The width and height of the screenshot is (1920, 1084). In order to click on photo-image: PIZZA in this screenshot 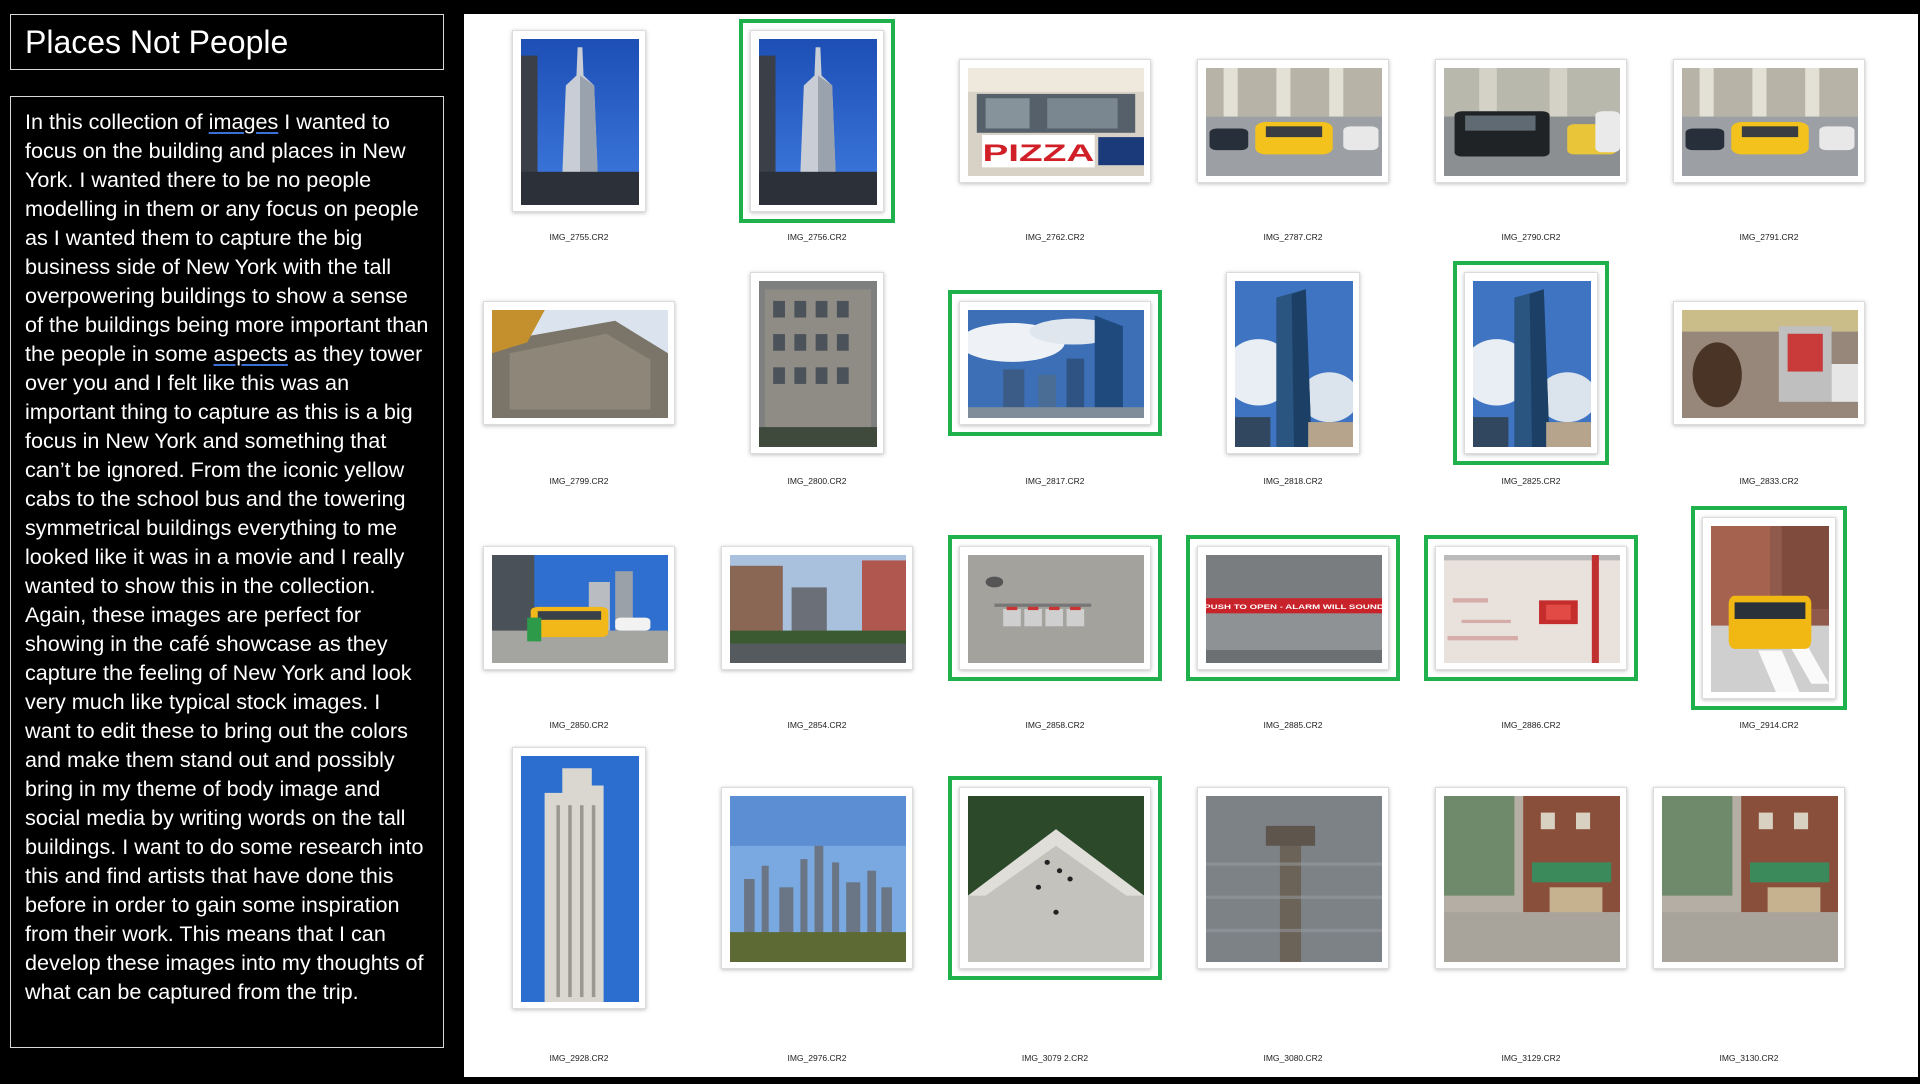, I will do `click(1056, 122)`.